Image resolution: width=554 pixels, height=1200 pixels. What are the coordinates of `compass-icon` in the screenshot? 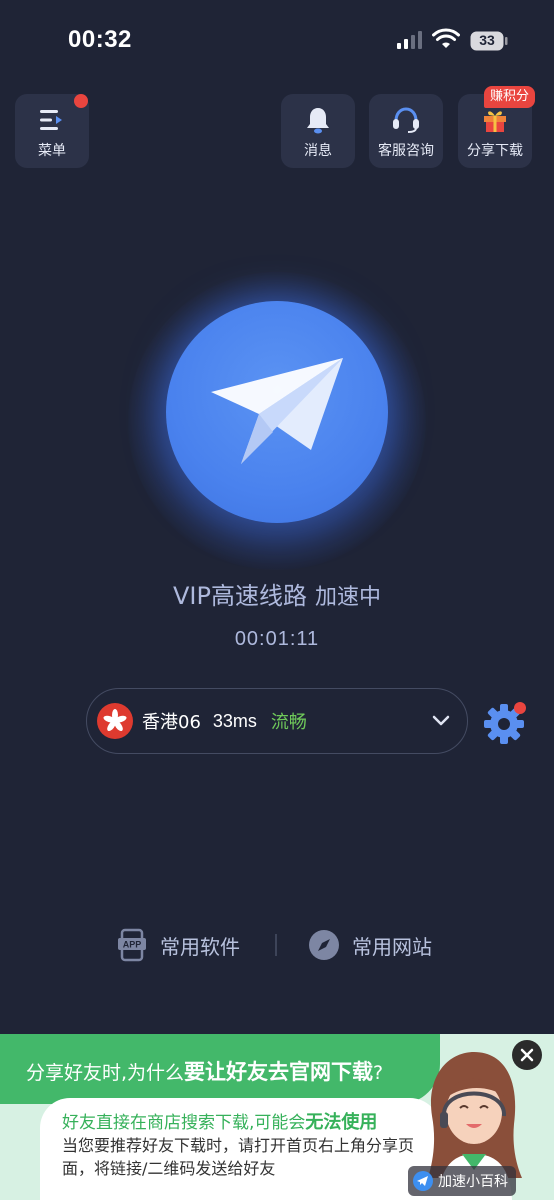 It's located at (324, 945).